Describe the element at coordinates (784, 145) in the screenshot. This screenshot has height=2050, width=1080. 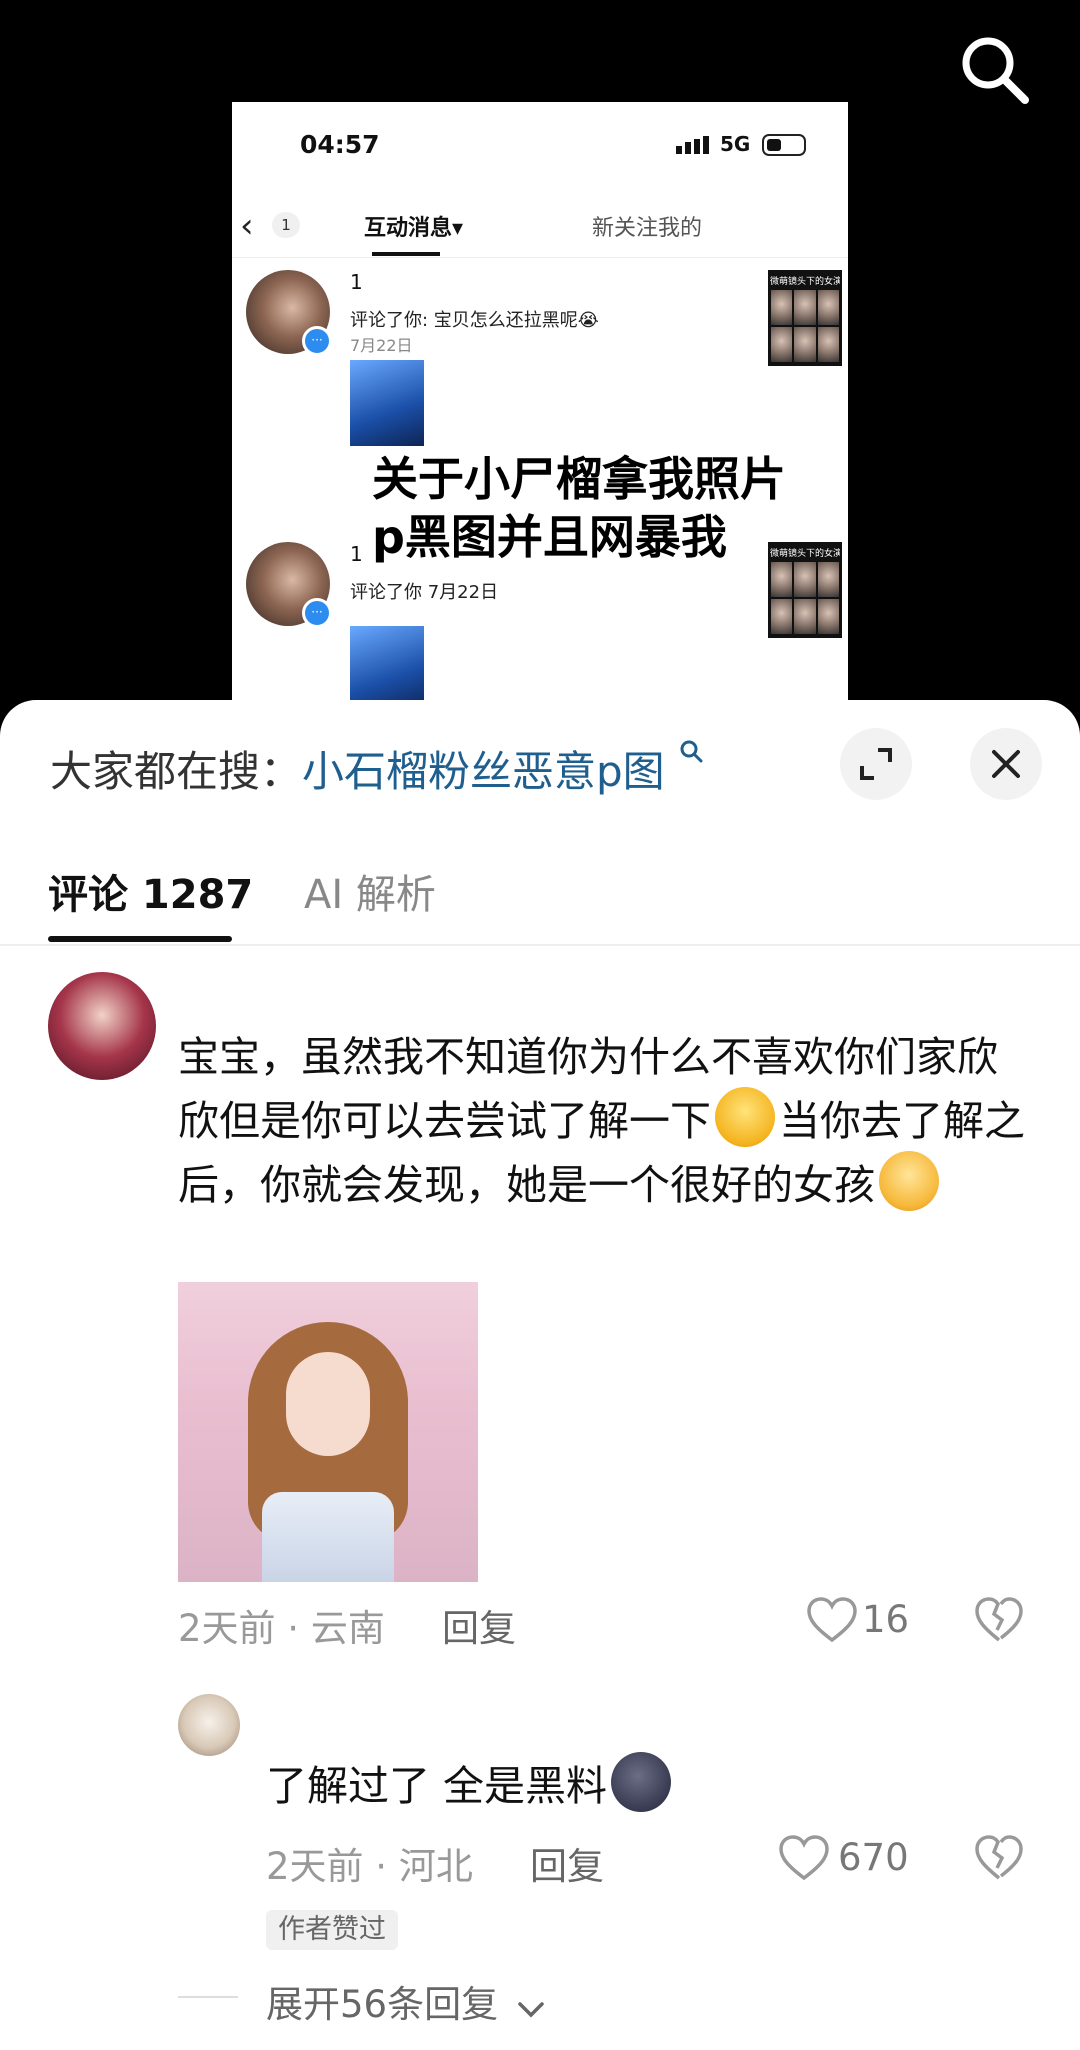
I see `battery-icon` at that location.